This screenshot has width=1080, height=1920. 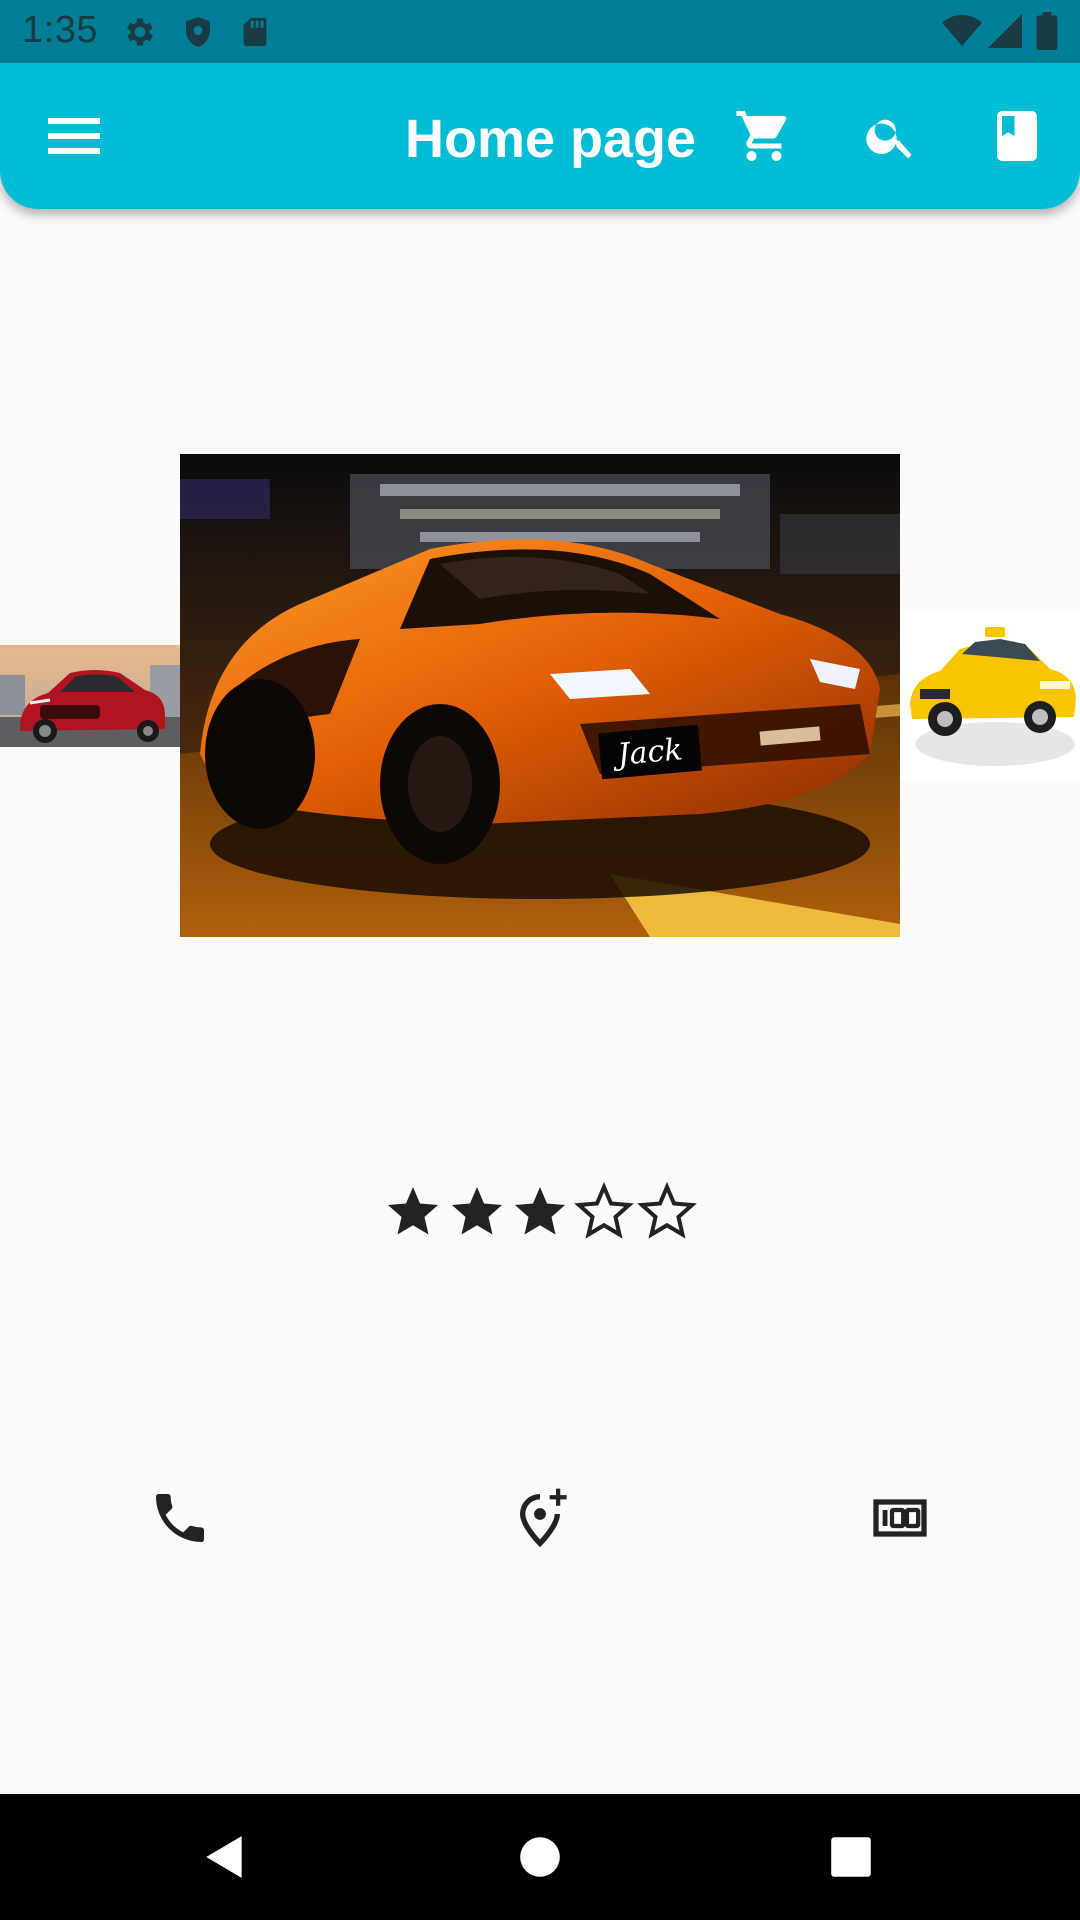 What do you see at coordinates (198, 32) in the screenshot?
I see `shield-icon` at bounding box center [198, 32].